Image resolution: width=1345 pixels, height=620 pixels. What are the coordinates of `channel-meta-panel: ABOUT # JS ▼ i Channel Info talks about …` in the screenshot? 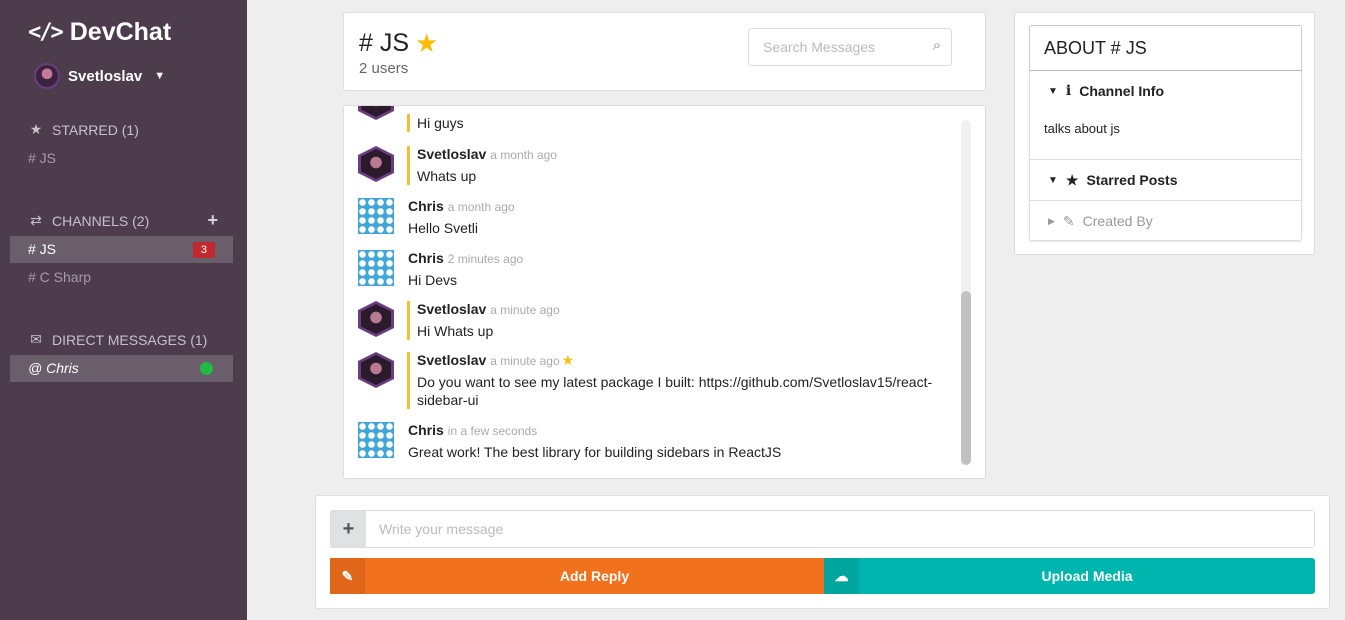 It's located at (1164, 133).